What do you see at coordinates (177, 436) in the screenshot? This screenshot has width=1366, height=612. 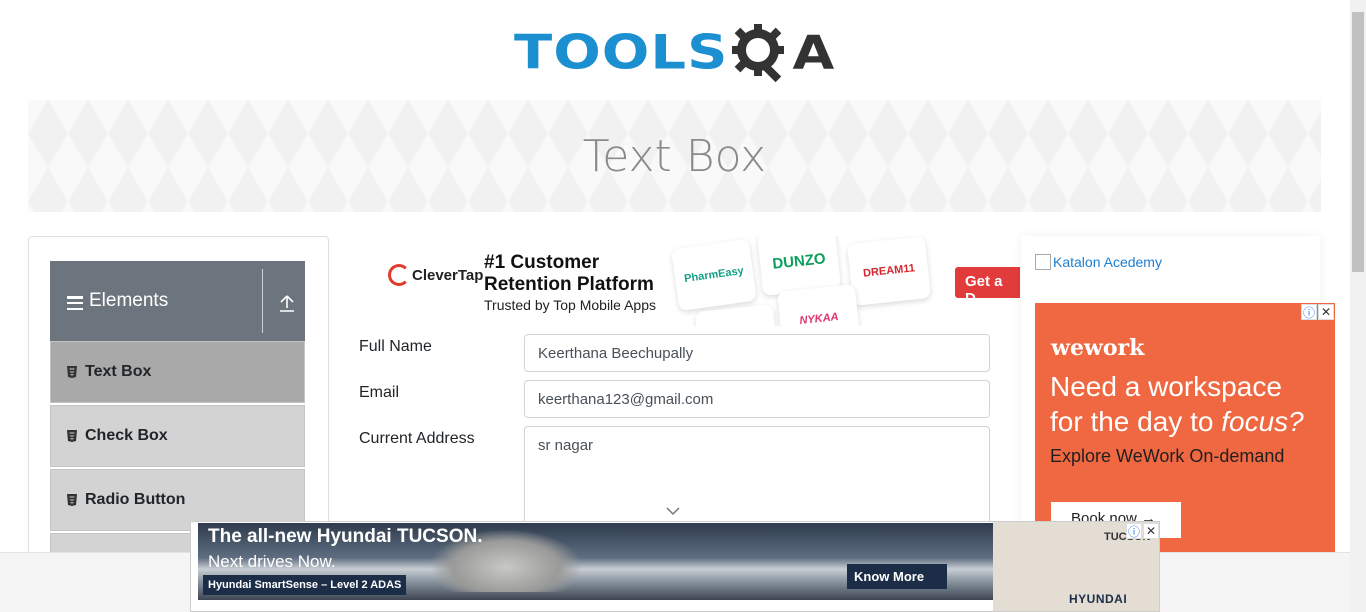 I see `sidebar-item-check-box: Check Box` at bounding box center [177, 436].